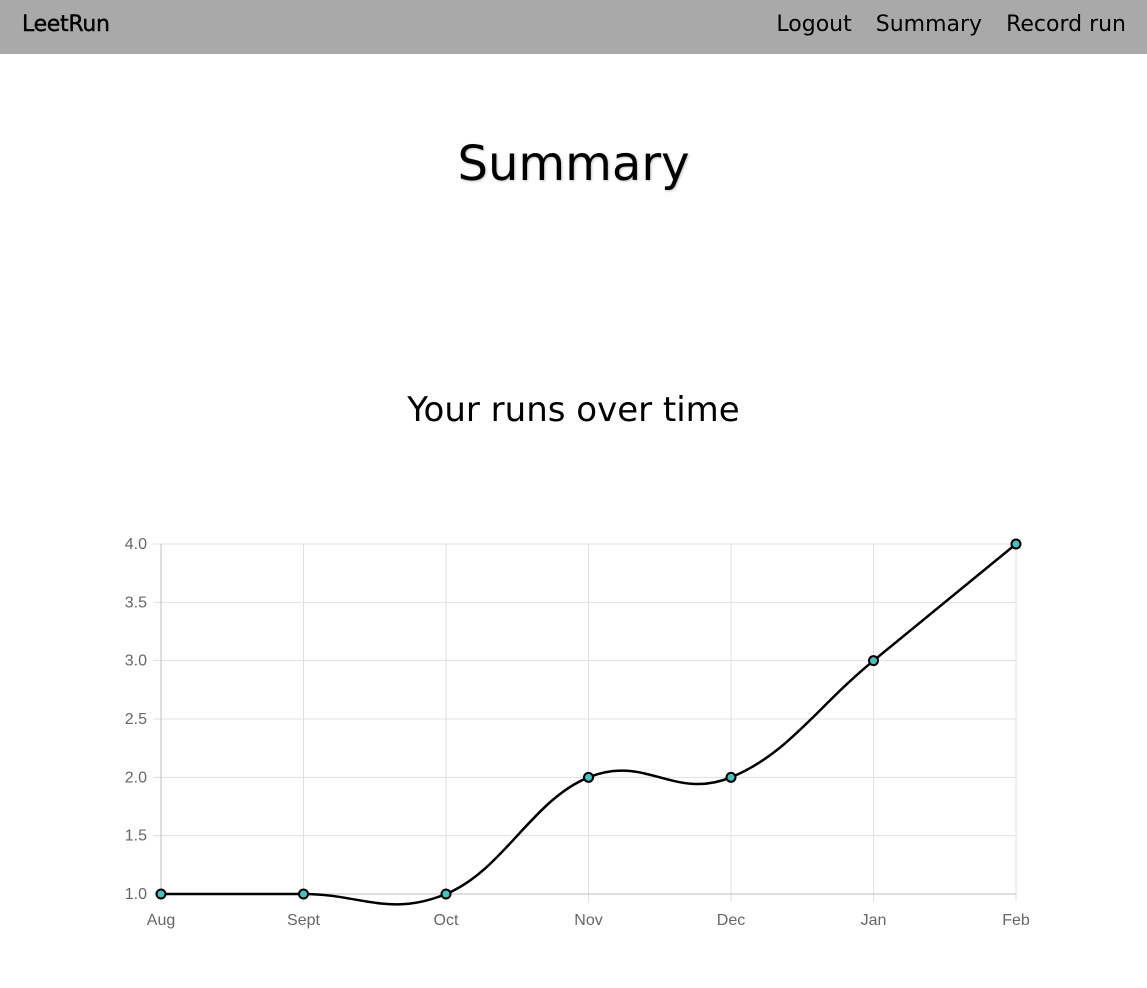 This screenshot has height=988, width=1147. Describe the element at coordinates (813, 24) in the screenshot. I see `logout-link: Logout` at that location.